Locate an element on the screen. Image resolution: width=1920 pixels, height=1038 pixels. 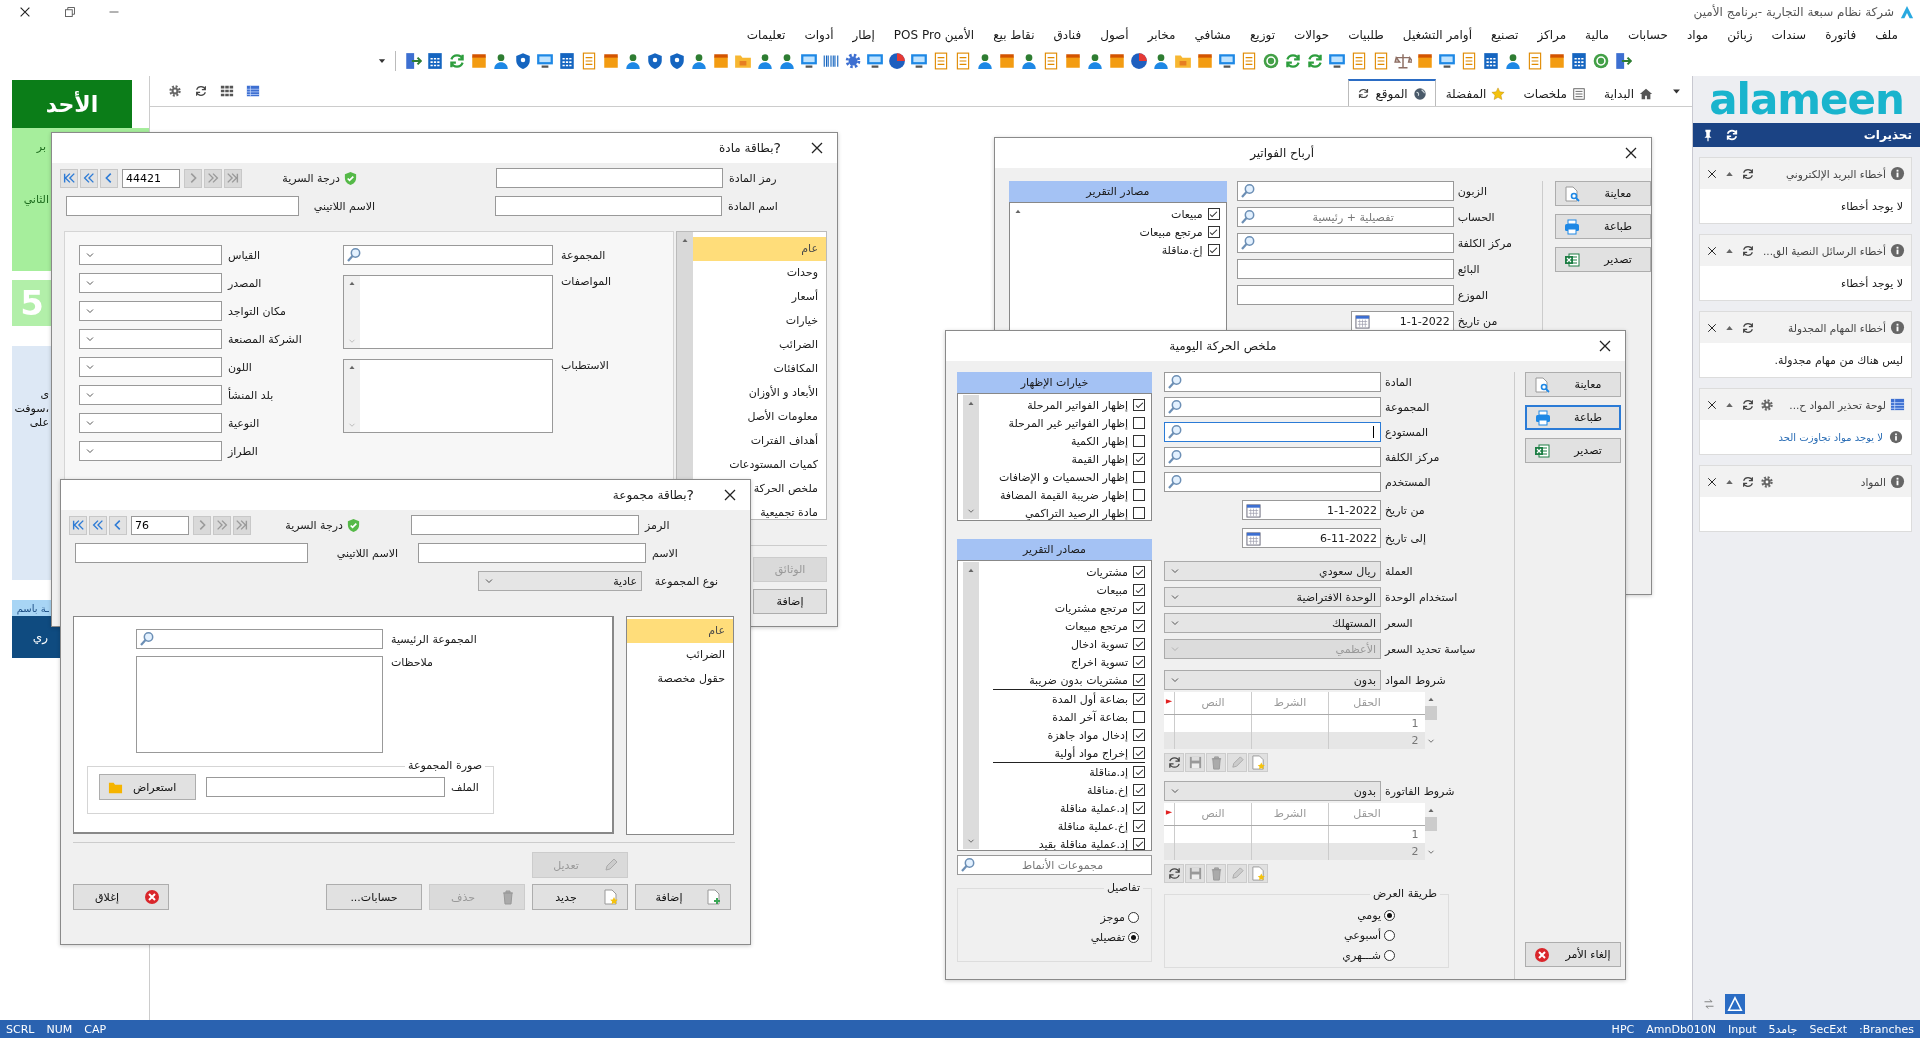
menu-item: حسابات is located at coordinates (1647, 35).